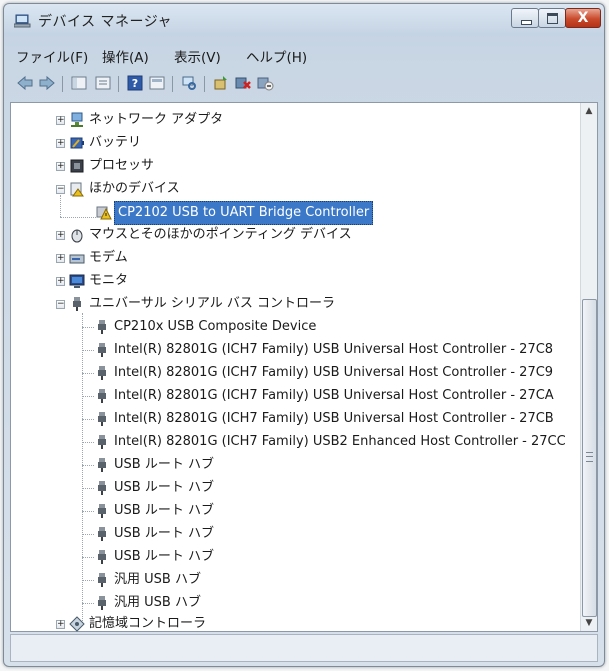 The width and height of the screenshot is (609, 671). I want to click on processor-icon, so click(77, 166).